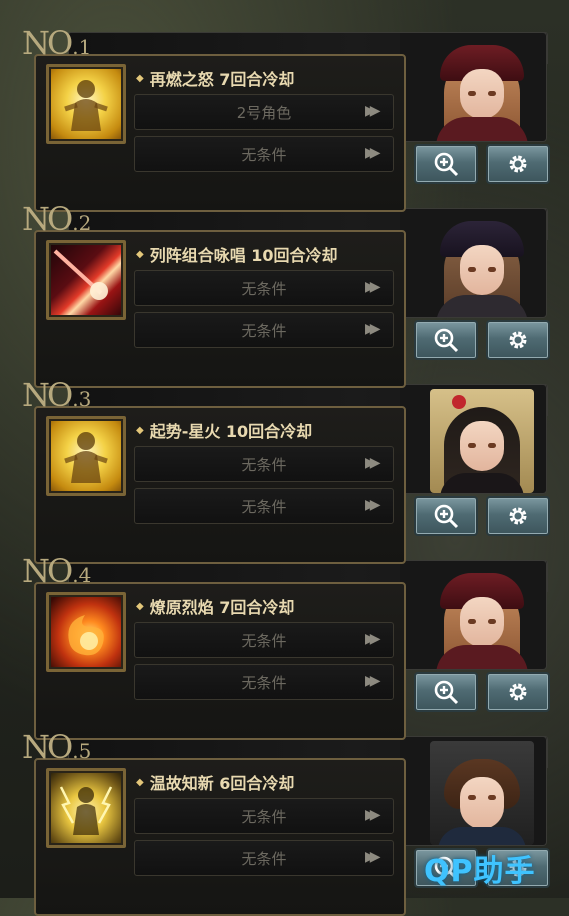 The width and height of the screenshot is (569, 916). Describe the element at coordinates (215, 783) in the screenshot. I see `skill-title: ◆ 温故知新 6回合冷却` at that location.